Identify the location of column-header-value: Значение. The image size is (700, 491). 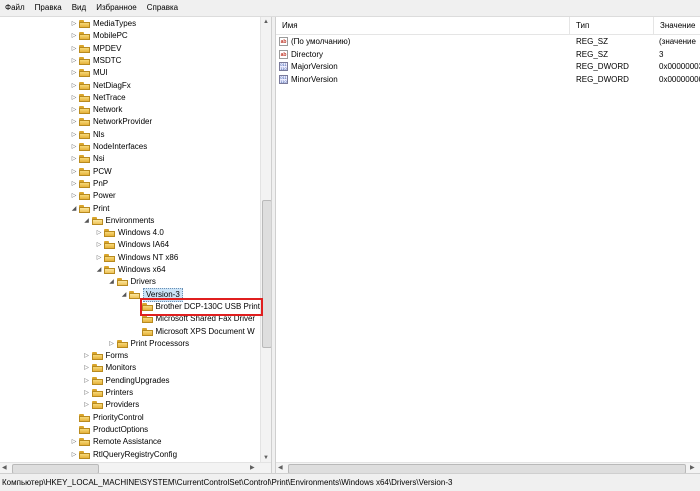
(677, 25).